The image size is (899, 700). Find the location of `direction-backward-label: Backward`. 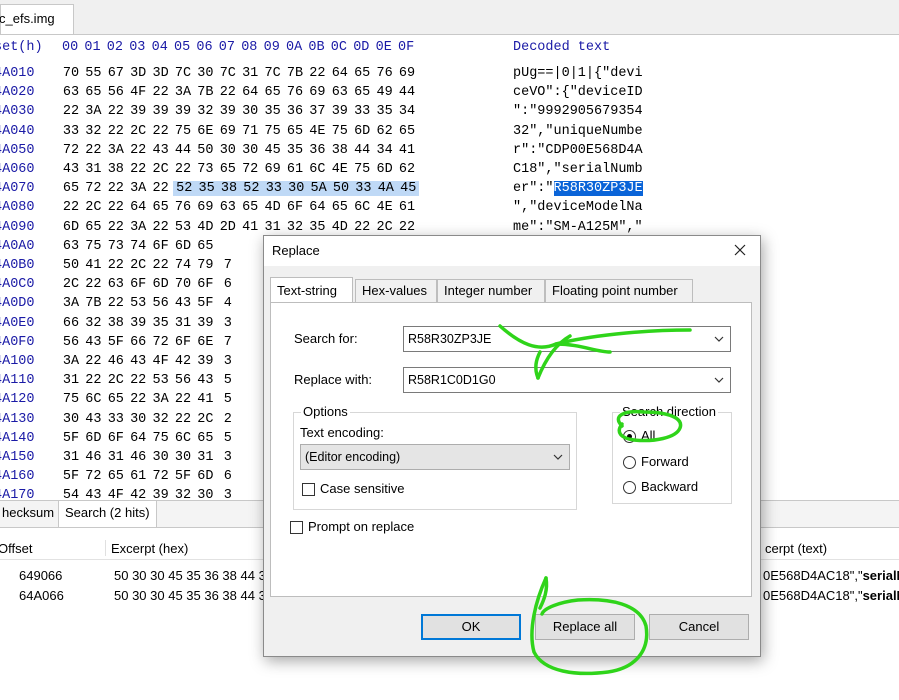

direction-backward-label: Backward is located at coordinates (669, 486).